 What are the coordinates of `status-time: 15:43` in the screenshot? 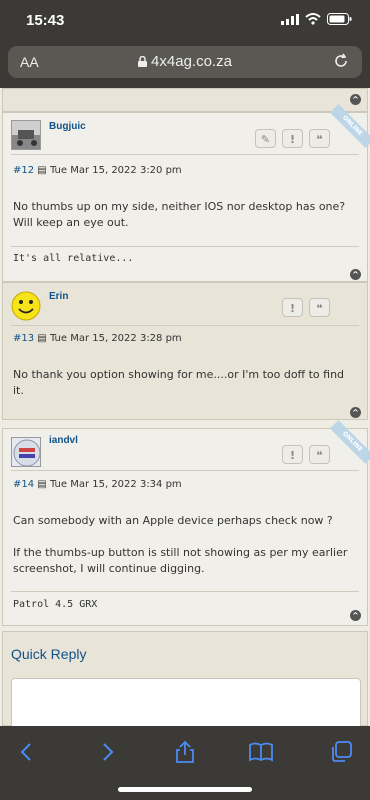 It's located at (45, 20).